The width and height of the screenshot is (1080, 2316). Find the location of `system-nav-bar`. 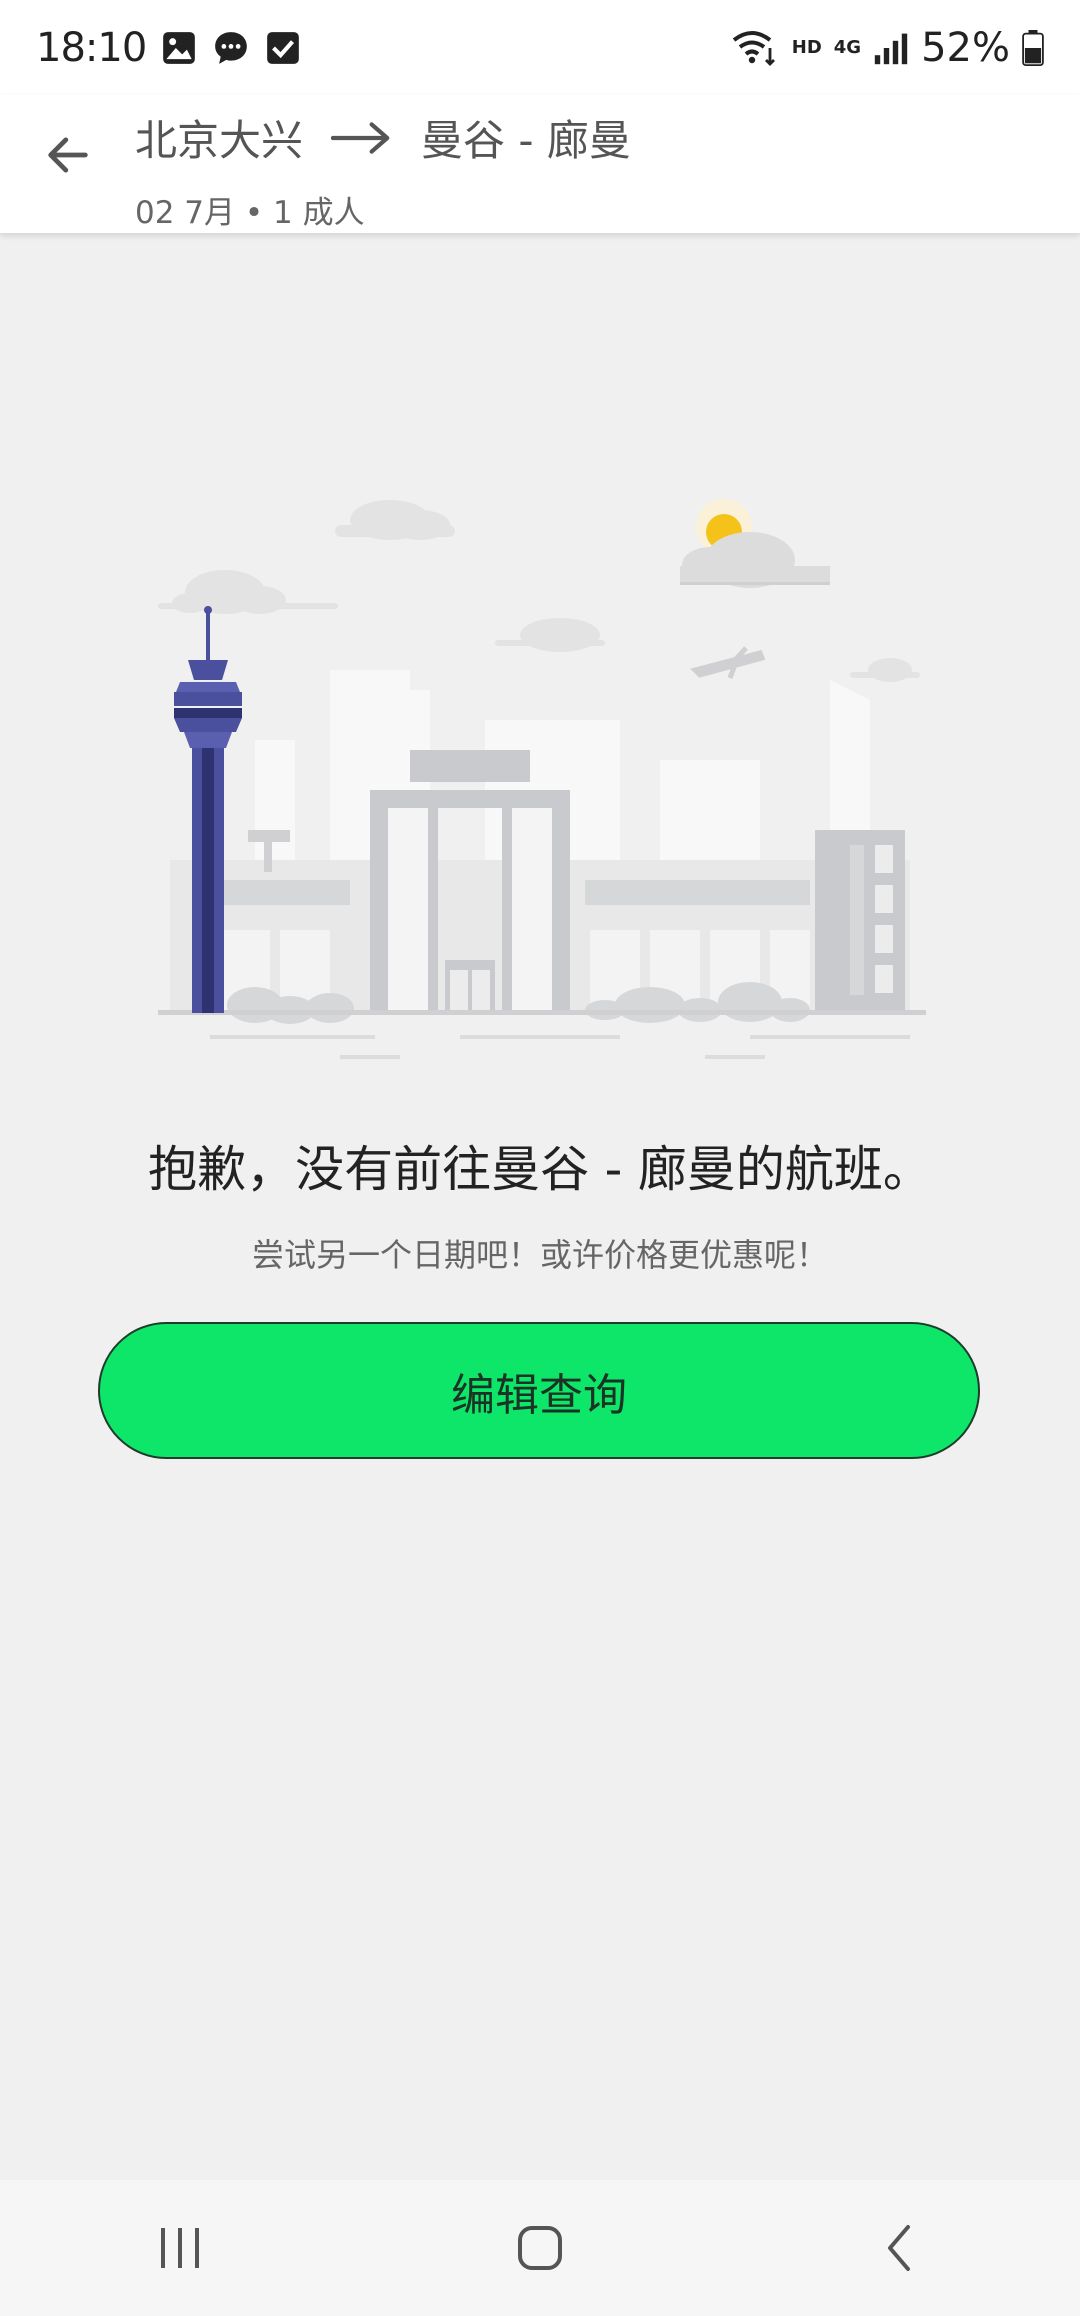

system-nav-bar is located at coordinates (540, 2248).